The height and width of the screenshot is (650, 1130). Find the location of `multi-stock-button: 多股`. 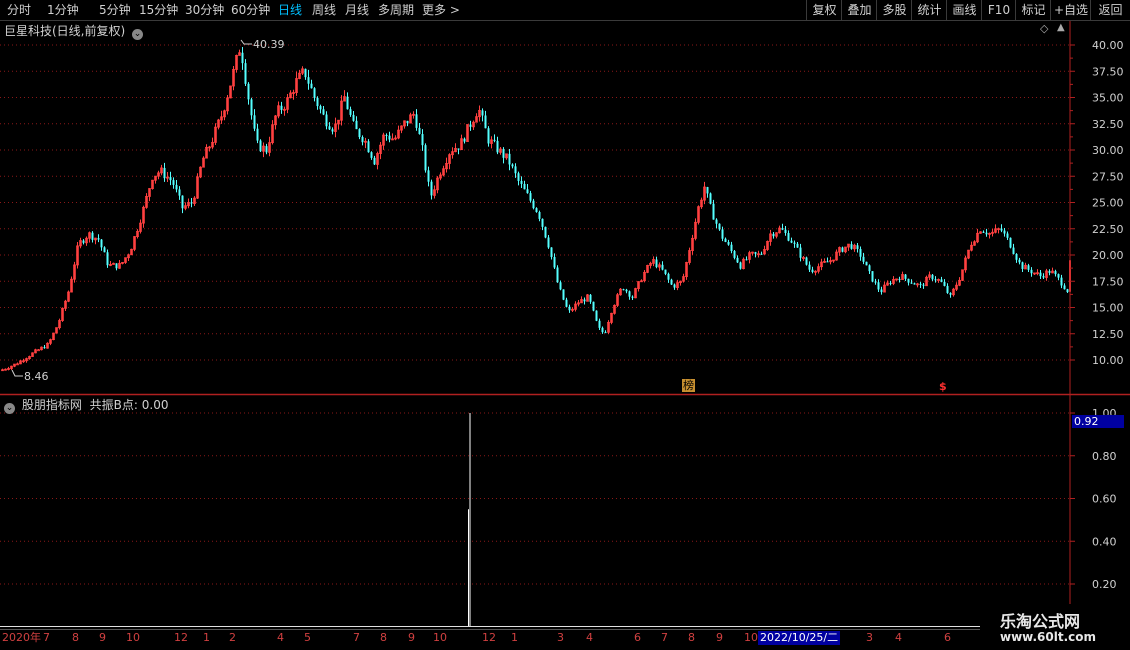

multi-stock-button: 多股 is located at coordinates (894, 10).